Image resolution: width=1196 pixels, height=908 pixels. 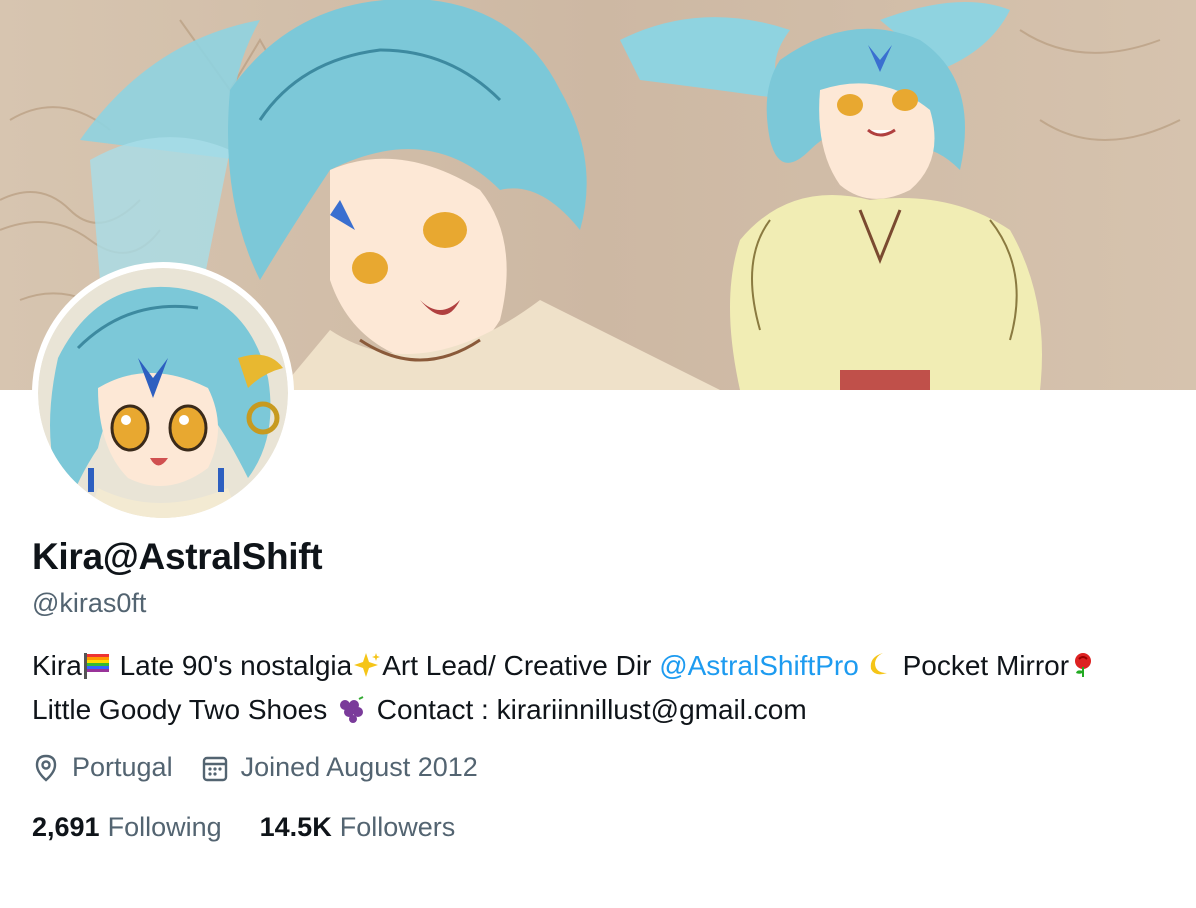 I want to click on profile-avatar, so click(x=163, y=393).